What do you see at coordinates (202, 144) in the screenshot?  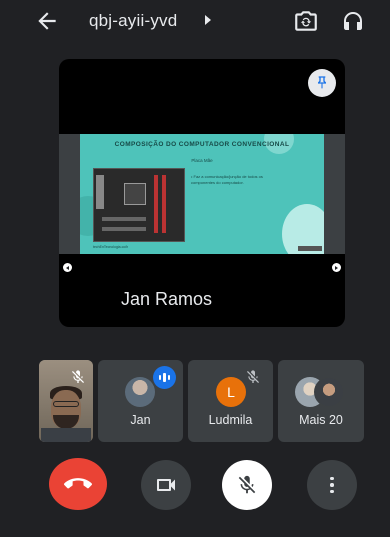 I see `slide-title: COMPOSIÇÃO DO COMPUTADOR CONVENCIONAL` at bounding box center [202, 144].